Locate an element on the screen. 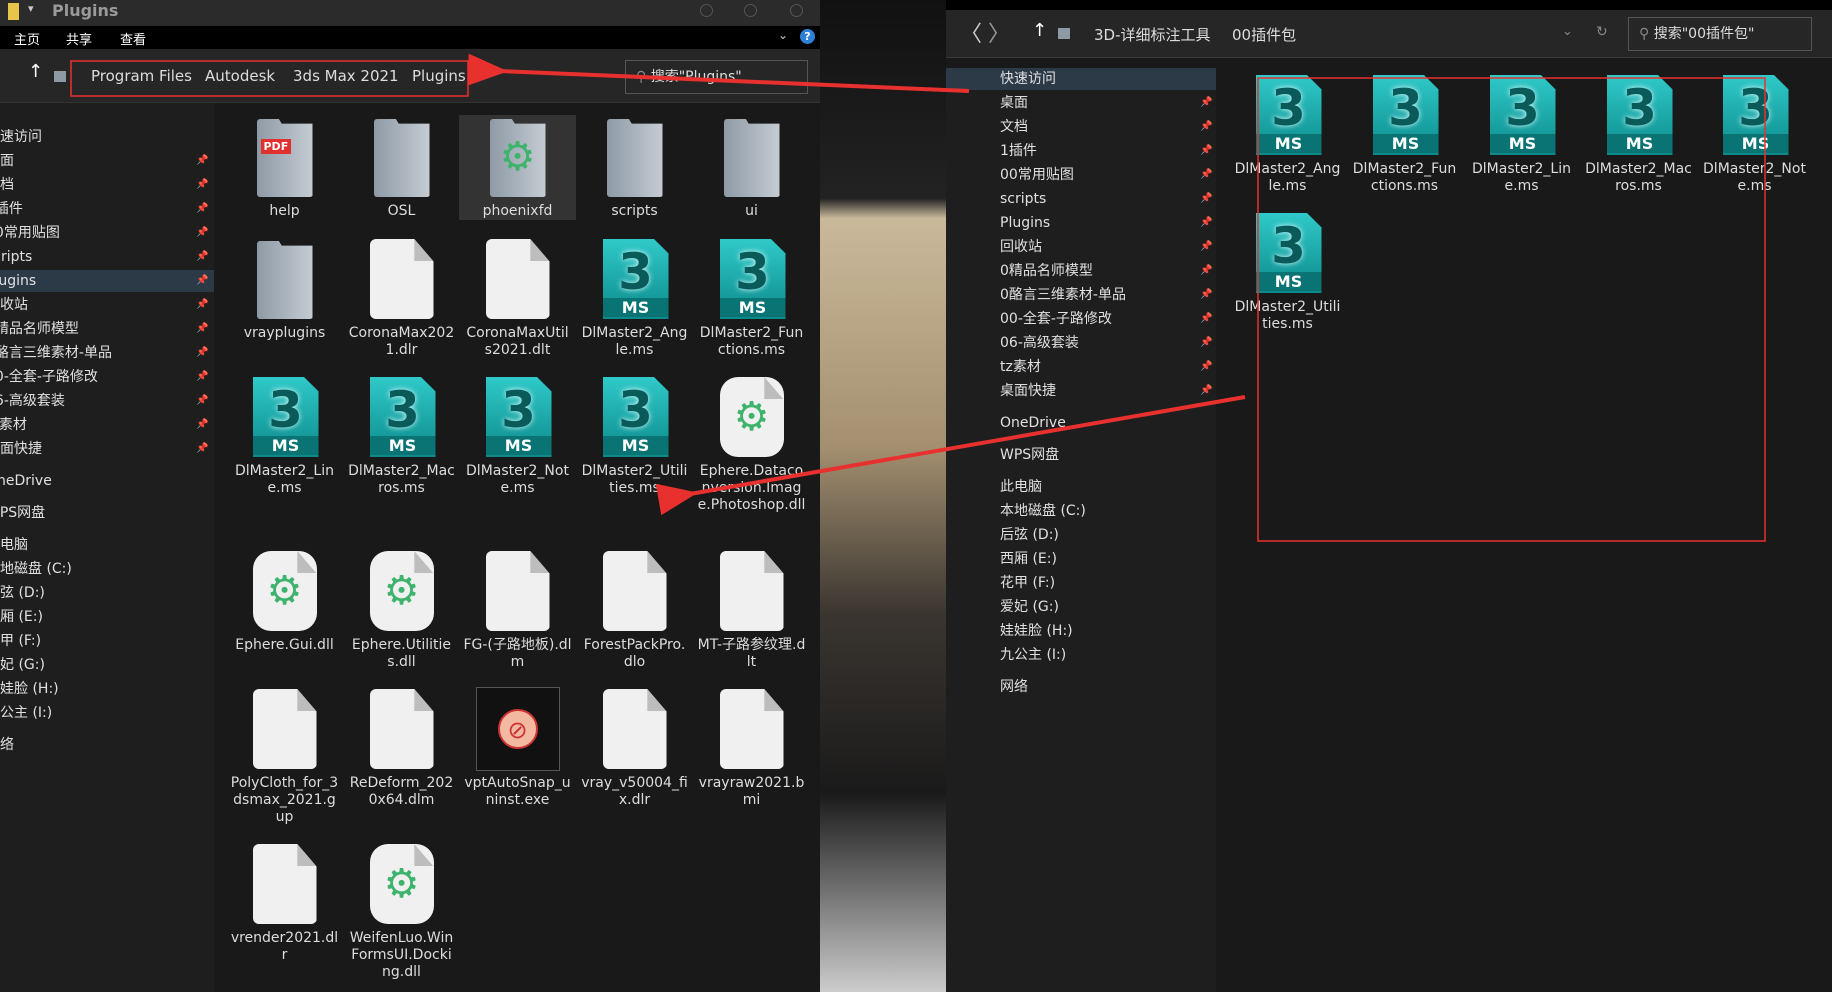 The height and width of the screenshot is (992, 1832). breadcrumb-item: 00插件包 is located at coordinates (1264, 34).